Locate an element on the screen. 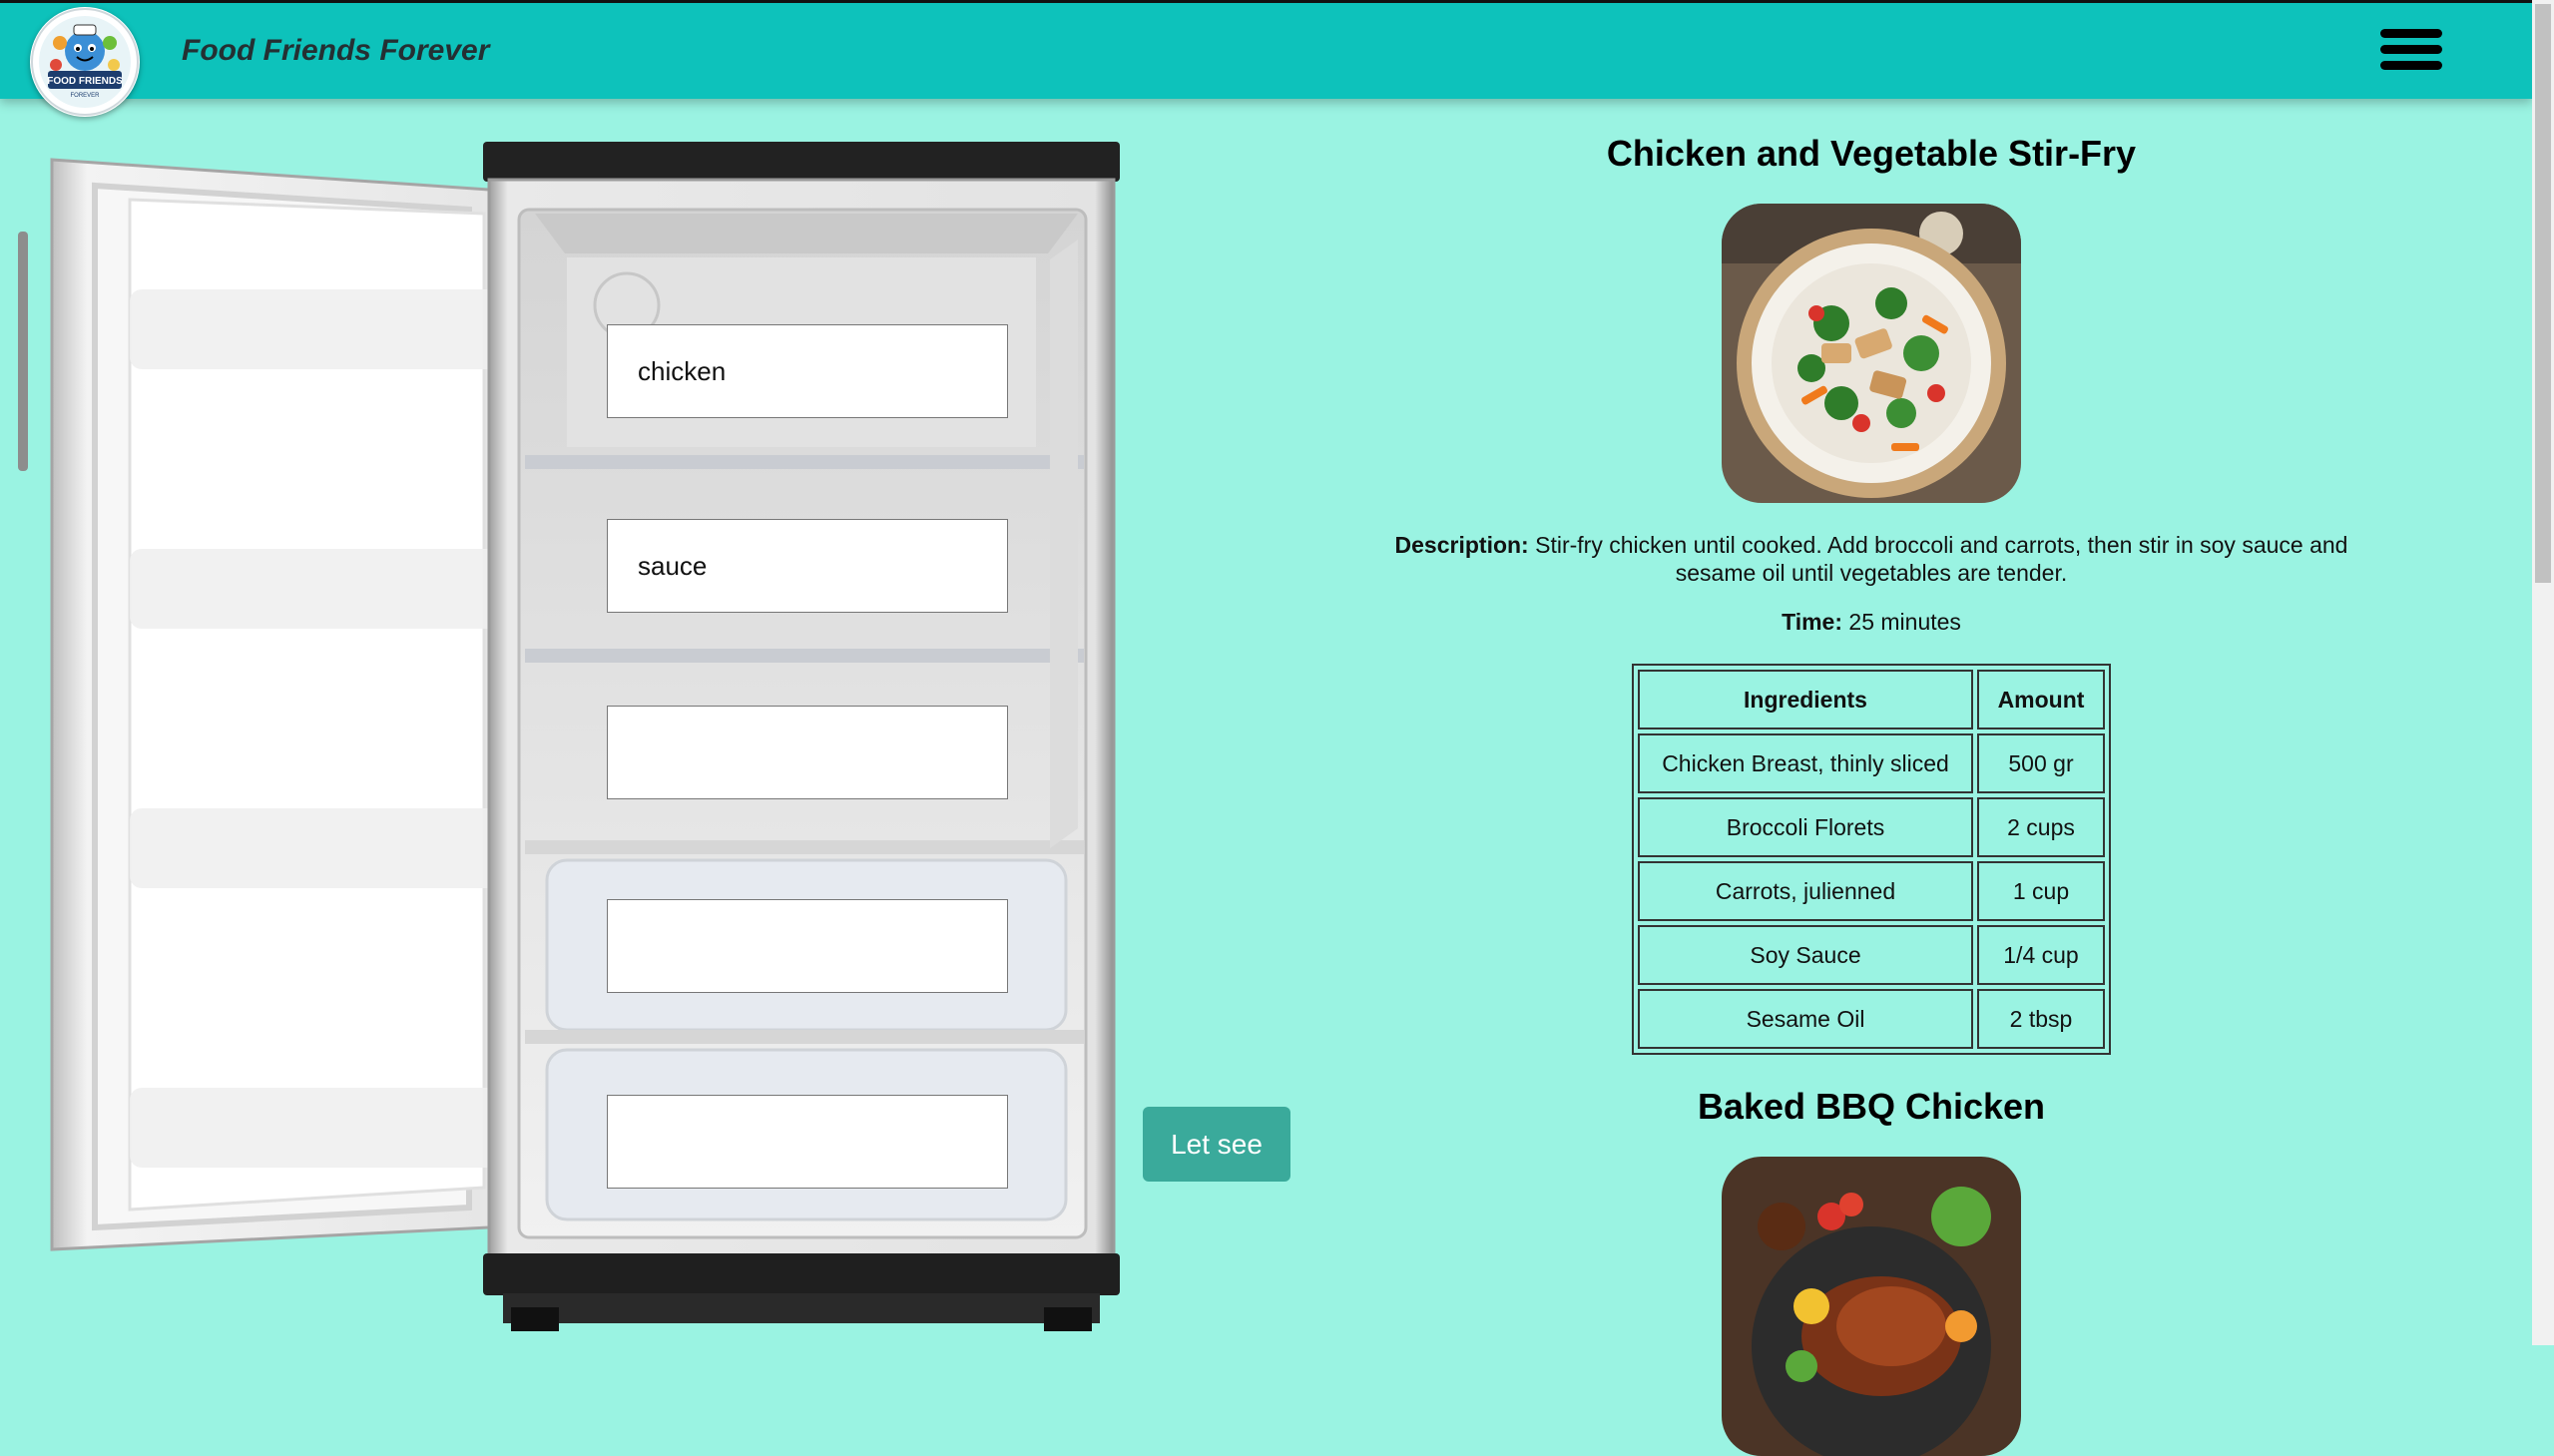  time-label: Time: is located at coordinates (1812, 622).